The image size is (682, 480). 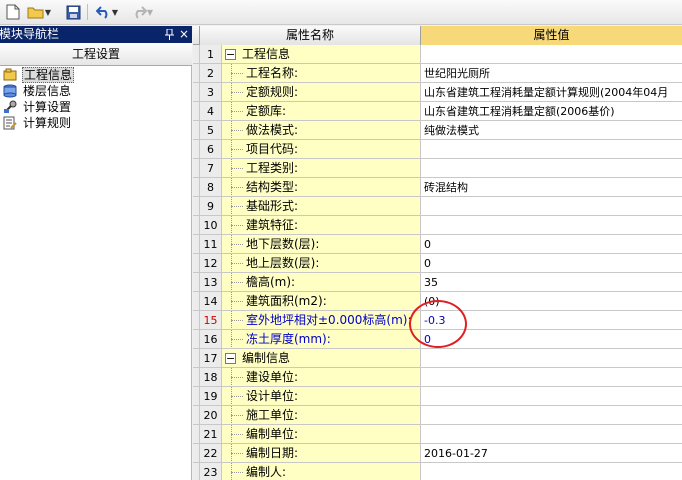 I want to click on property-name-cell: 定额规则:, so click(x=321, y=92).